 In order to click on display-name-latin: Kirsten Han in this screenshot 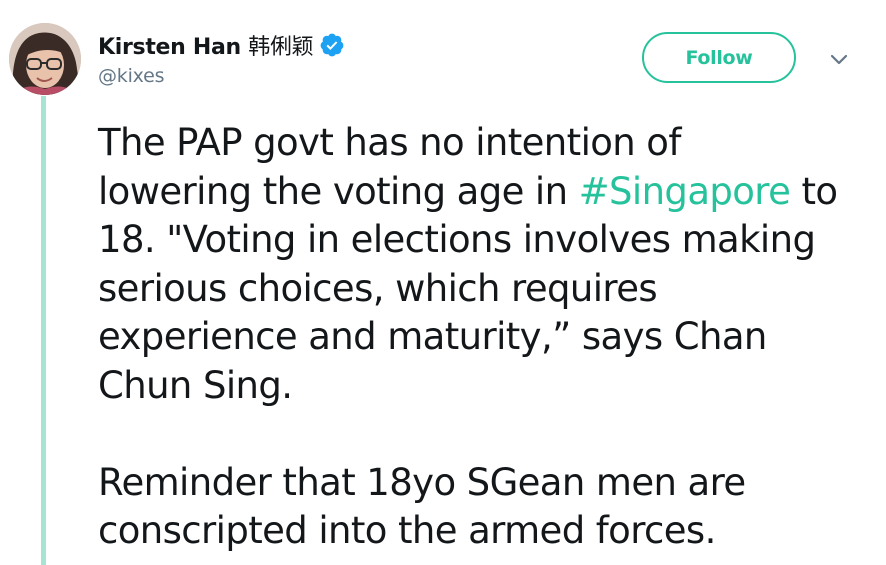, I will do `click(169, 47)`.